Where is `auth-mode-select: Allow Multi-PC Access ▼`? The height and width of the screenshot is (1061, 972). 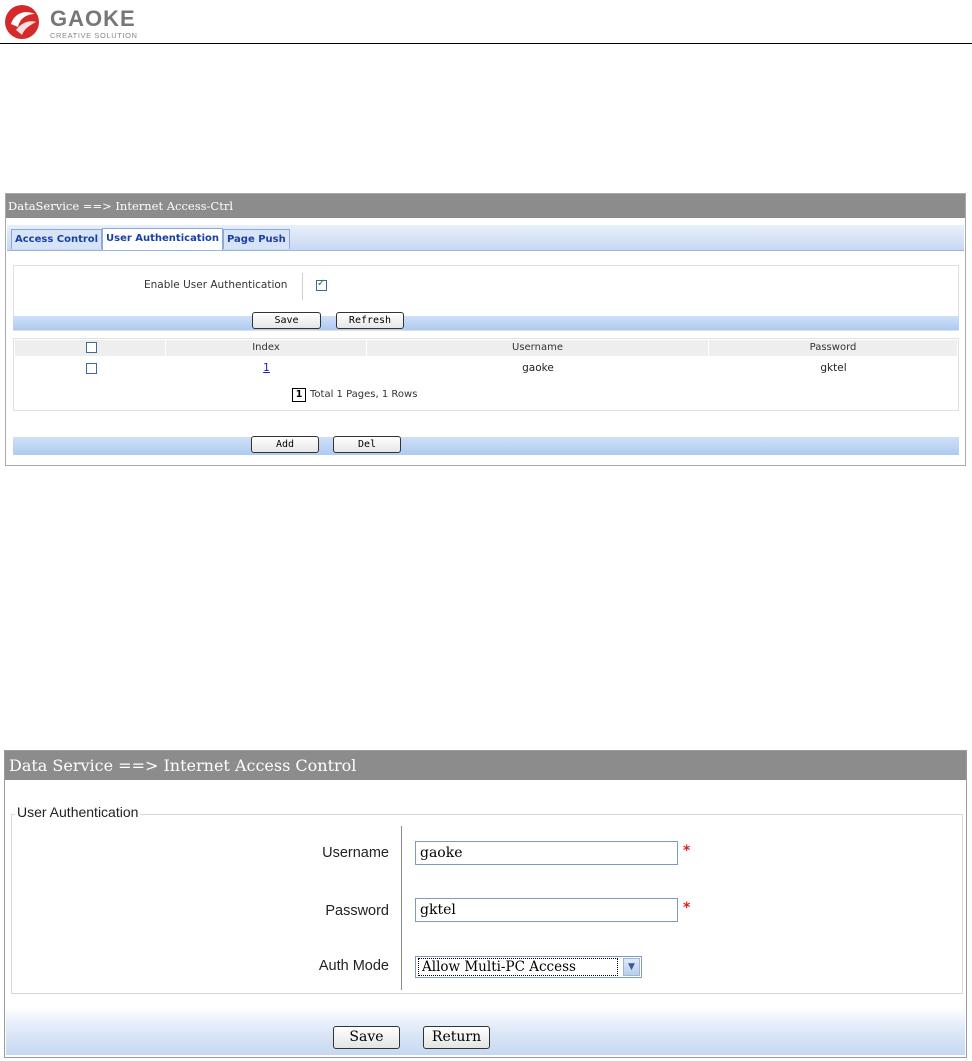 auth-mode-select: Allow Multi-PC Access ▼ is located at coordinates (528, 967).